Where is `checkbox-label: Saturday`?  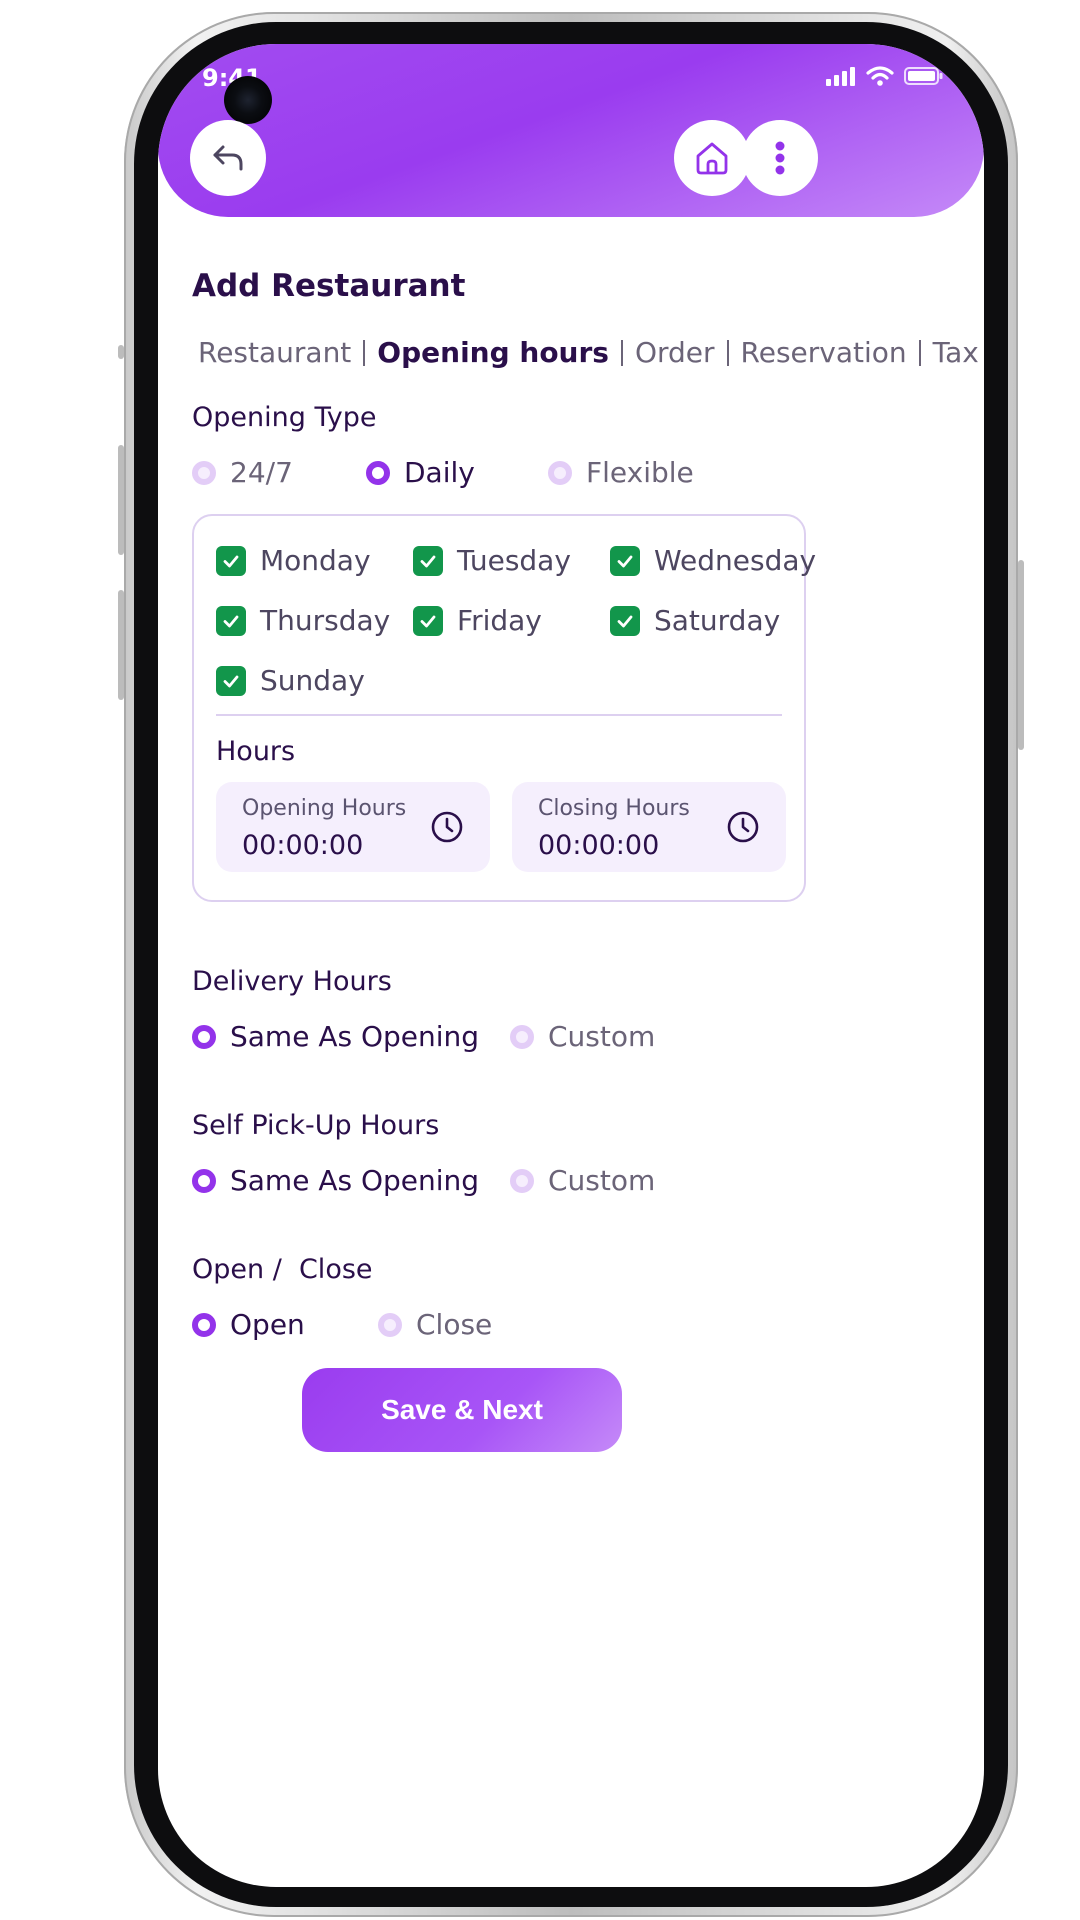 checkbox-label: Saturday is located at coordinates (717, 620).